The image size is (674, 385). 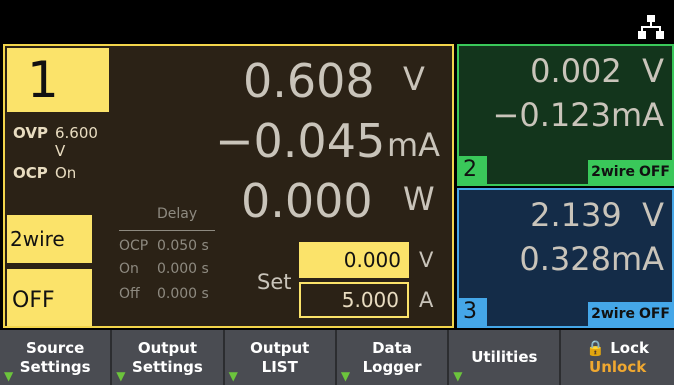 What do you see at coordinates (654, 314) in the screenshot?
I see `channel-3-output-state: OFF` at bounding box center [654, 314].